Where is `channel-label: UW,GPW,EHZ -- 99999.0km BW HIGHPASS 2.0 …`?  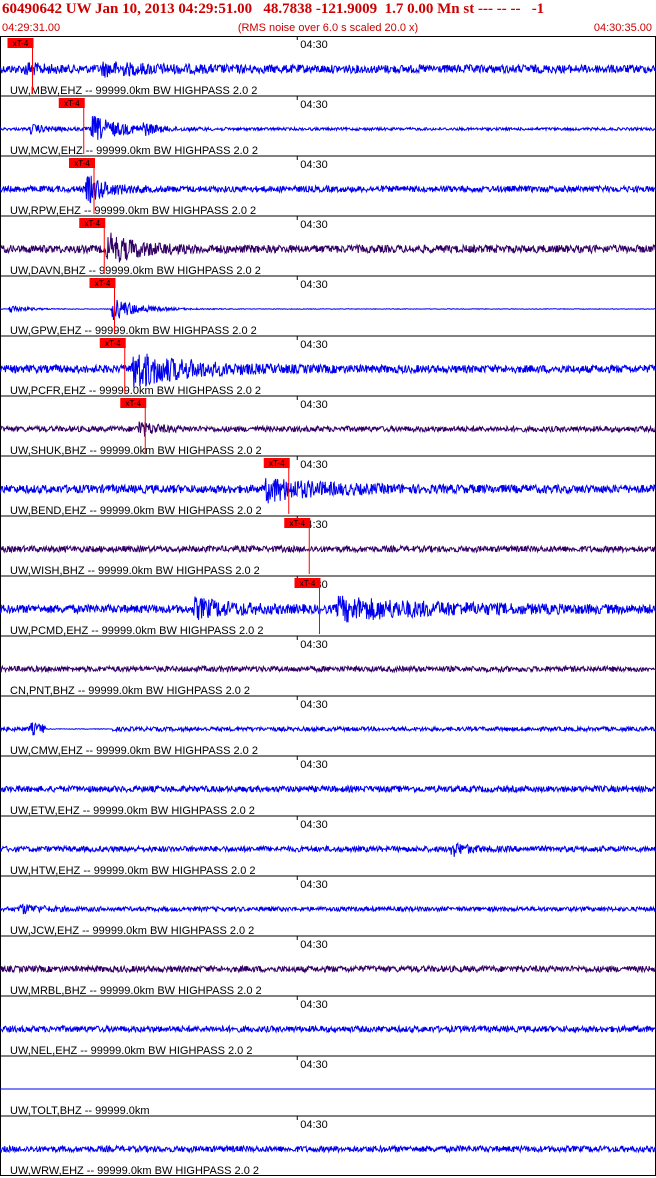 channel-label: UW,GPW,EHZ -- 99999.0km BW HIGHPASS 2.0 … is located at coordinates (133, 331).